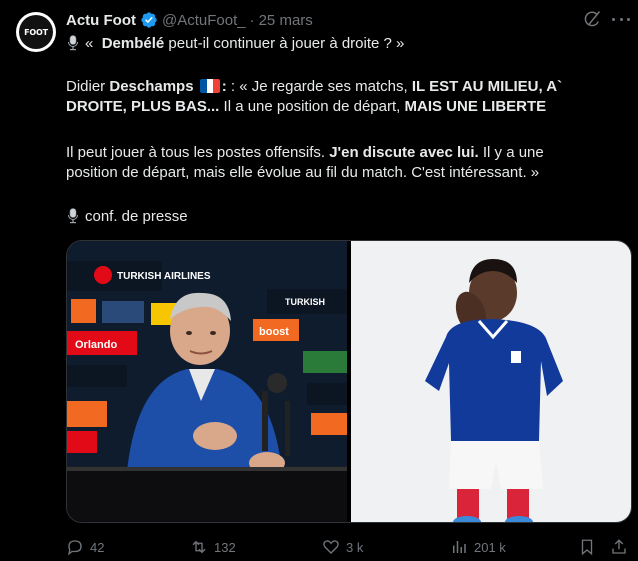 Image resolution: width=638 pixels, height=561 pixels. I want to click on line2-a: Didier, so click(88, 86).